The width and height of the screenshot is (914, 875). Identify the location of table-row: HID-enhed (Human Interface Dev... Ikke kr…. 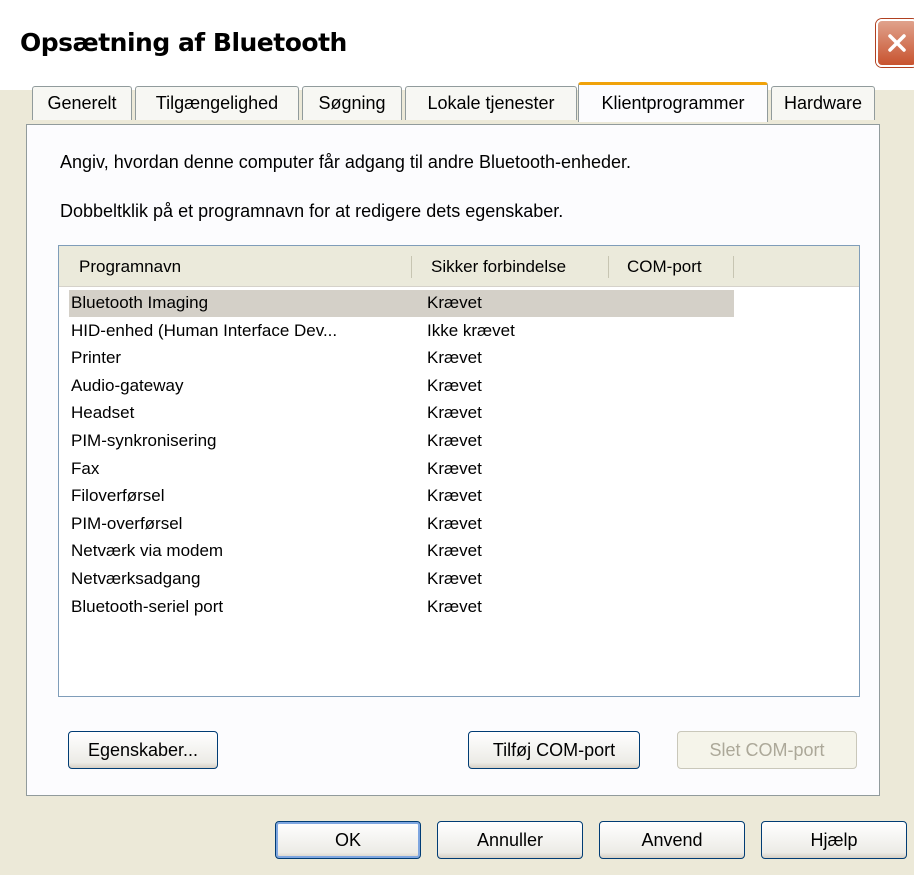
(401, 331).